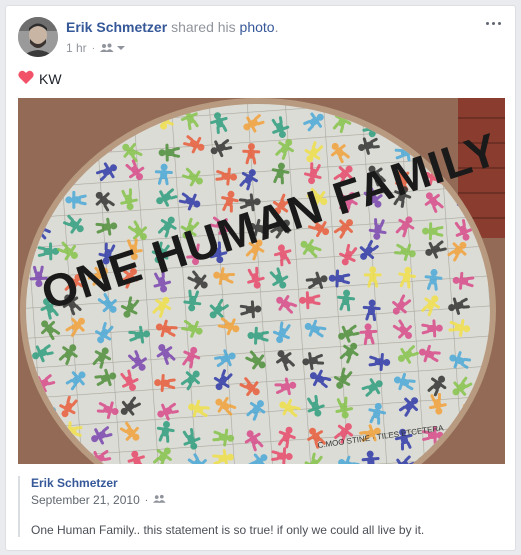  Describe the element at coordinates (38, 37) in the screenshot. I see `avatar` at that location.